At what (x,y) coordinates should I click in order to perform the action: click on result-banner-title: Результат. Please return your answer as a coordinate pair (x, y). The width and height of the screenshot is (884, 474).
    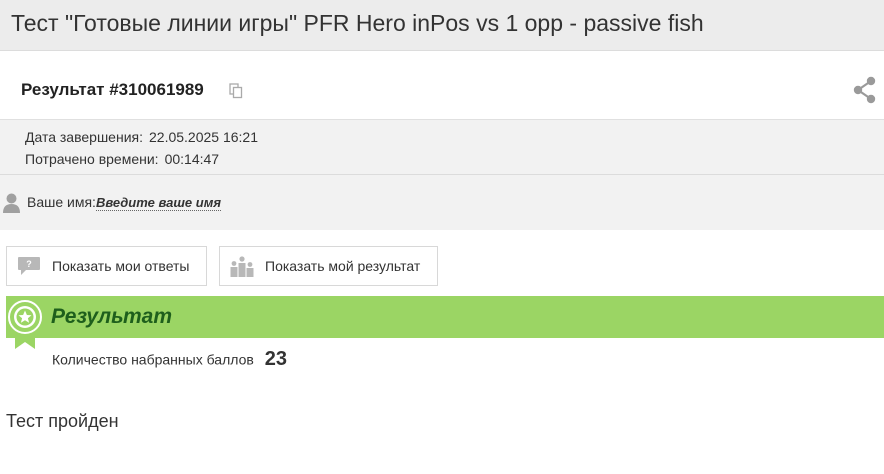
    Looking at the image, I should click on (112, 316).